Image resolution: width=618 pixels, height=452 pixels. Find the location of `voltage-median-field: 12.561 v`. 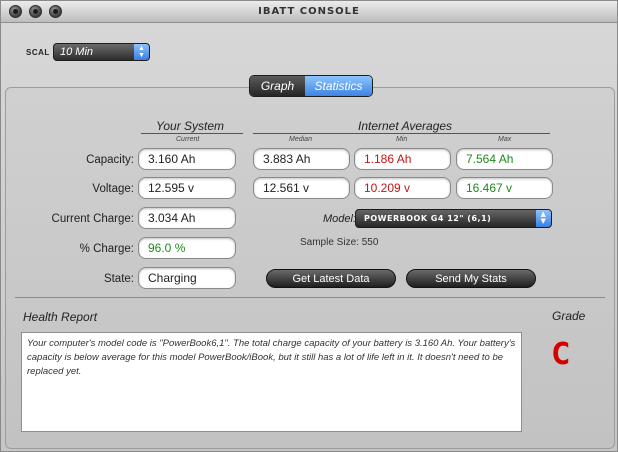

voltage-median-field: 12.561 v is located at coordinates (301, 188).